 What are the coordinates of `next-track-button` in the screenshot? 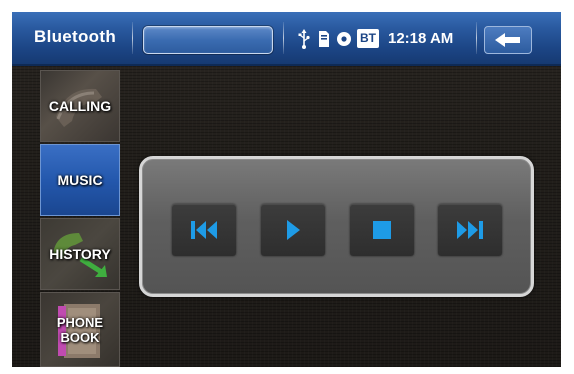 It's located at (470, 230).